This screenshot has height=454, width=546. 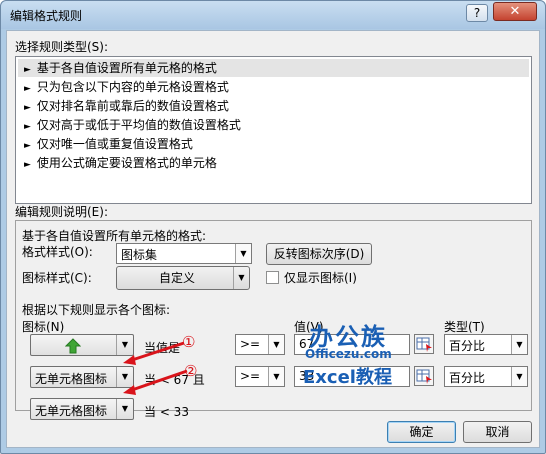 I want to click on annotation-marker-1: ①, so click(x=189, y=342).